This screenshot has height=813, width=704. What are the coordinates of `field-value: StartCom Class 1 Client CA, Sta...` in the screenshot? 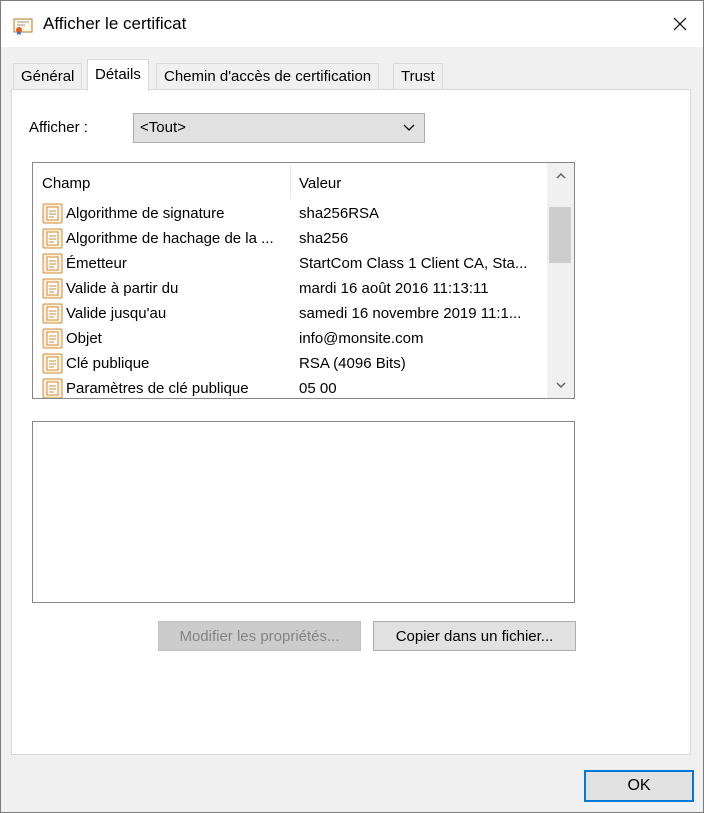 It's located at (413, 263).